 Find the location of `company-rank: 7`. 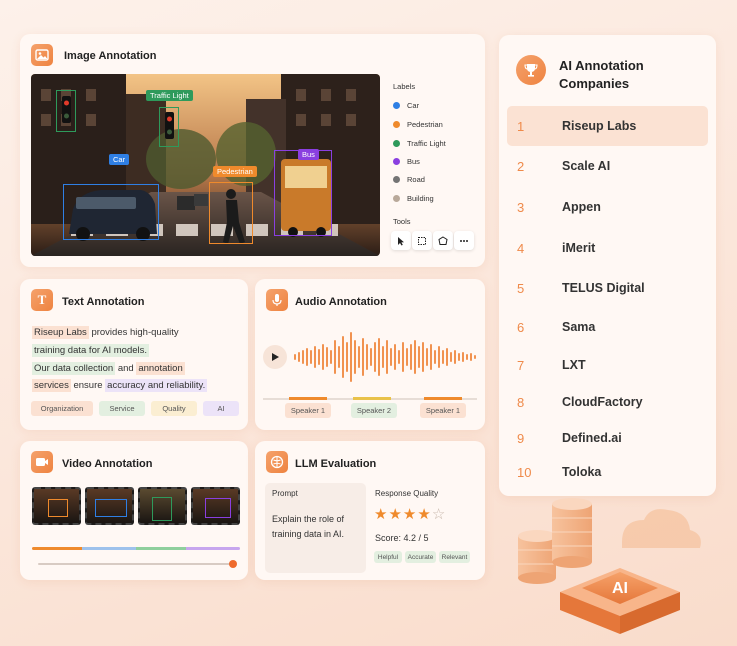

company-rank: 7 is located at coordinates (521, 365).